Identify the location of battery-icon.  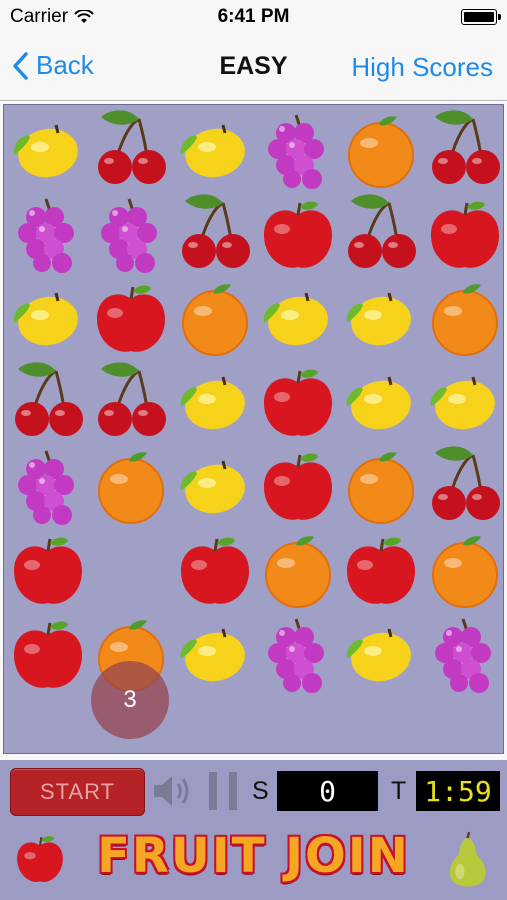
(481, 17).